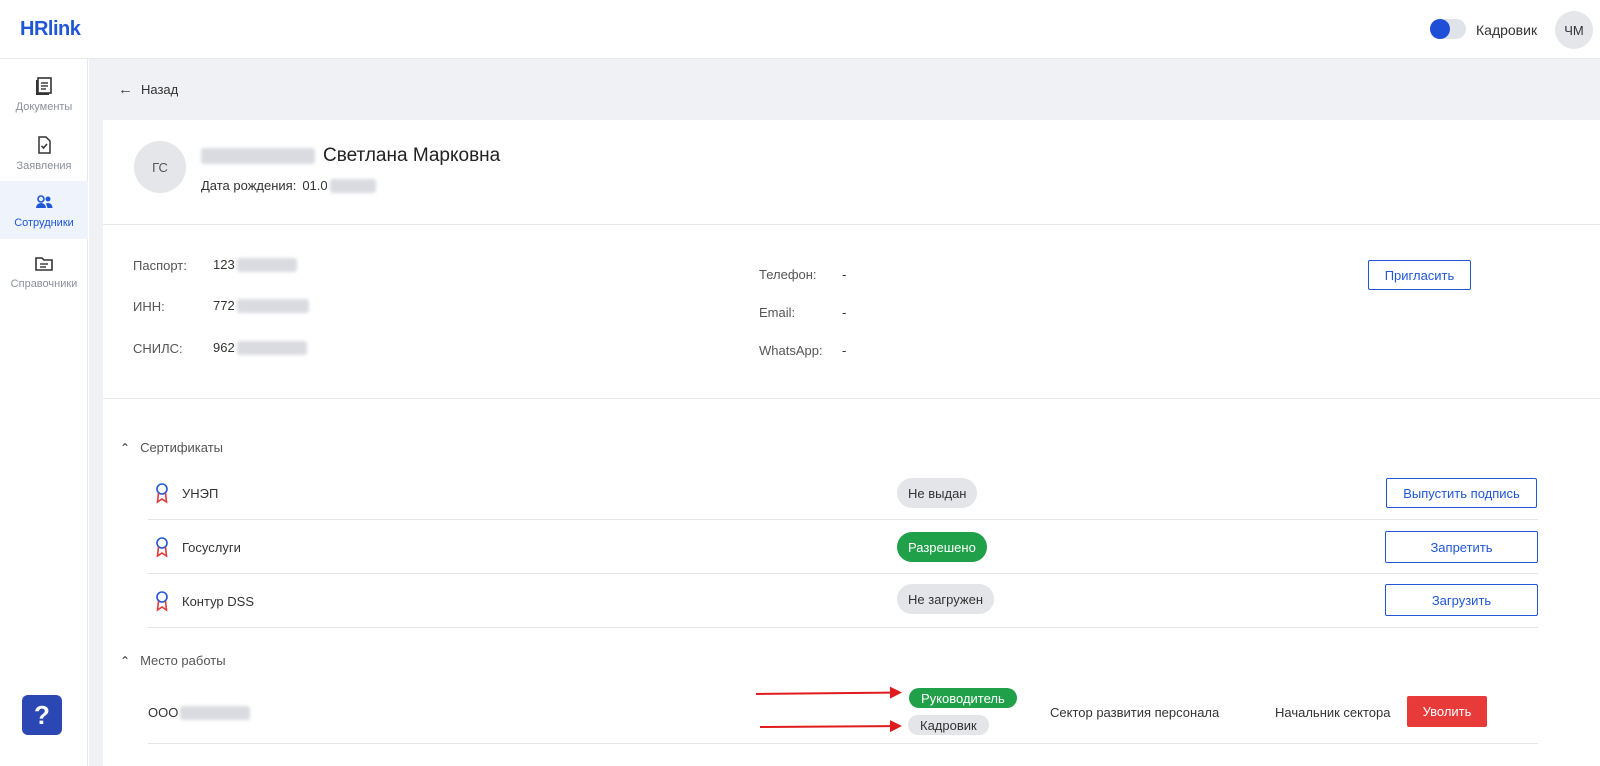  Describe the element at coordinates (800, 29) in the screenshot. I see `top-bar: HRlink Кадровик ЧМ` at that location.